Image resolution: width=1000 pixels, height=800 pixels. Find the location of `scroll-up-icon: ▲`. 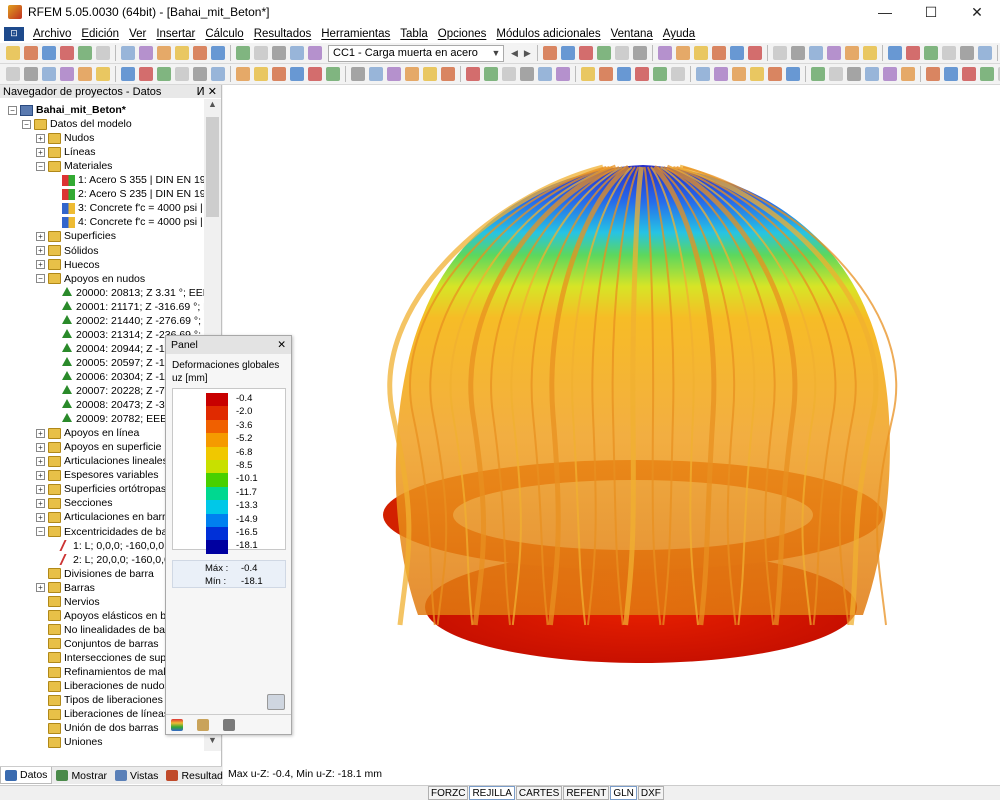

scroll-up-icon: ▲ is located at coordinates (212, 107).